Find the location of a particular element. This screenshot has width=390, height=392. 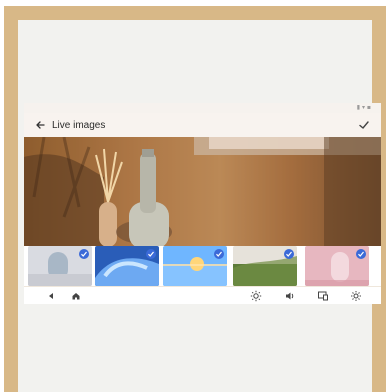

thumbnail-pink-arch is located at coordinates (337, 266).